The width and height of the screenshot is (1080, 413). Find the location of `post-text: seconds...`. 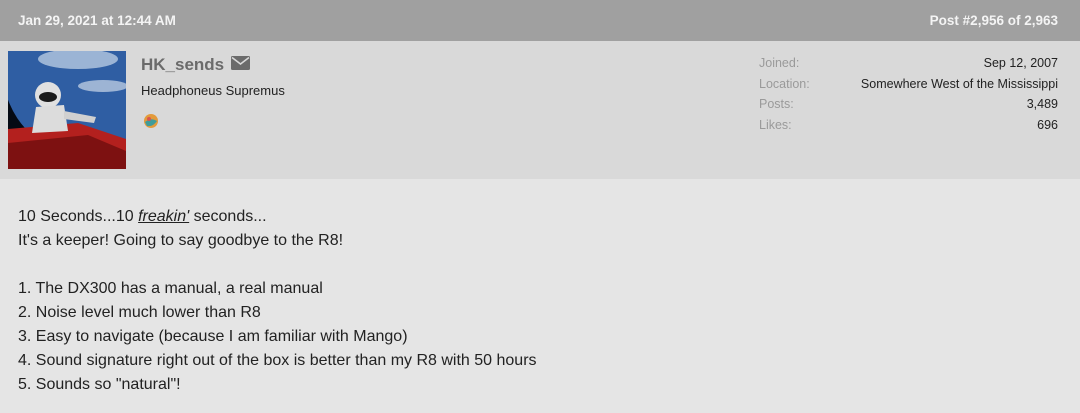

post-text: seconds... is located at coordinates (228, 216).